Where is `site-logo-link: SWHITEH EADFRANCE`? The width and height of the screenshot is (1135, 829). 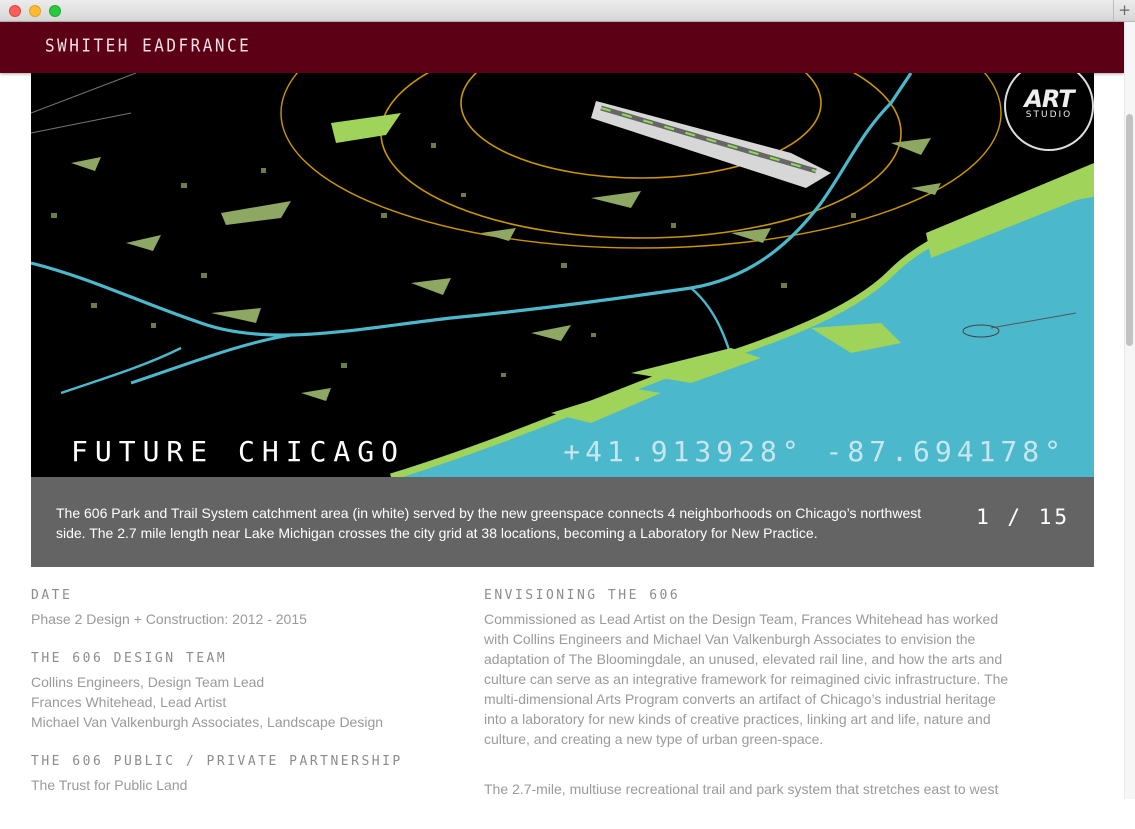
site-logo-link: SWHITEH EADFRANCE is located at coordinates (148, 45).